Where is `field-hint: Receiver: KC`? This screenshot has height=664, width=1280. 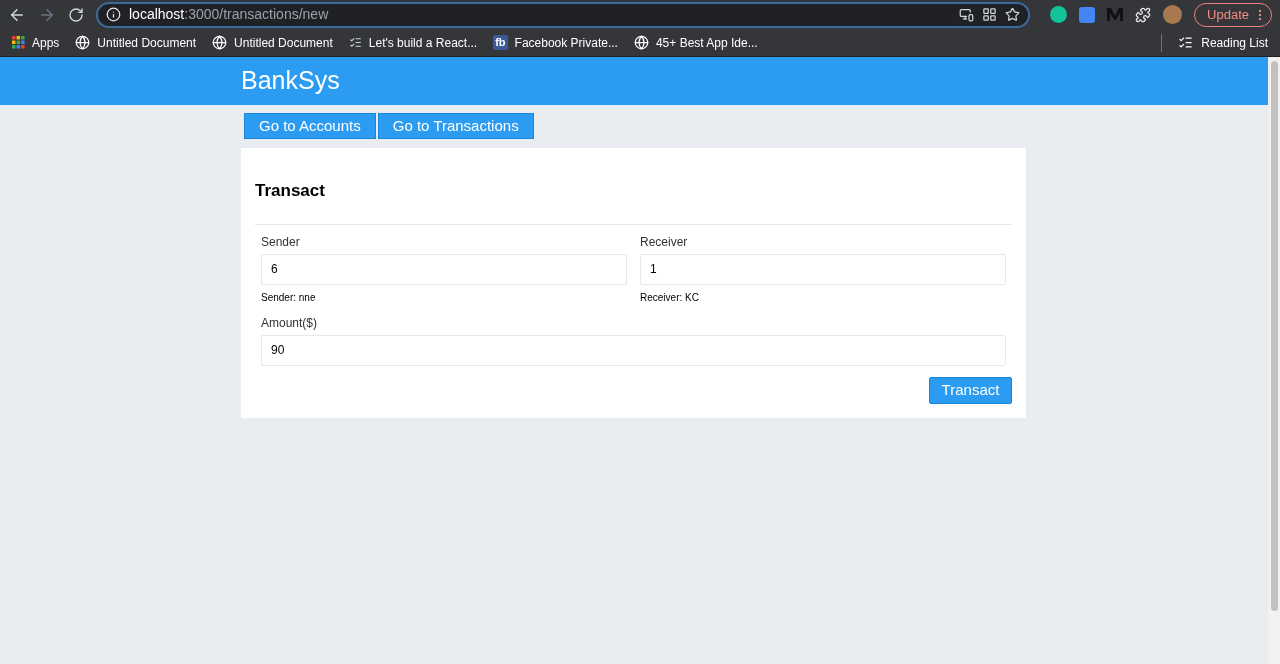 field-hint: Receiver: KC is located at coordinates (670, 297).